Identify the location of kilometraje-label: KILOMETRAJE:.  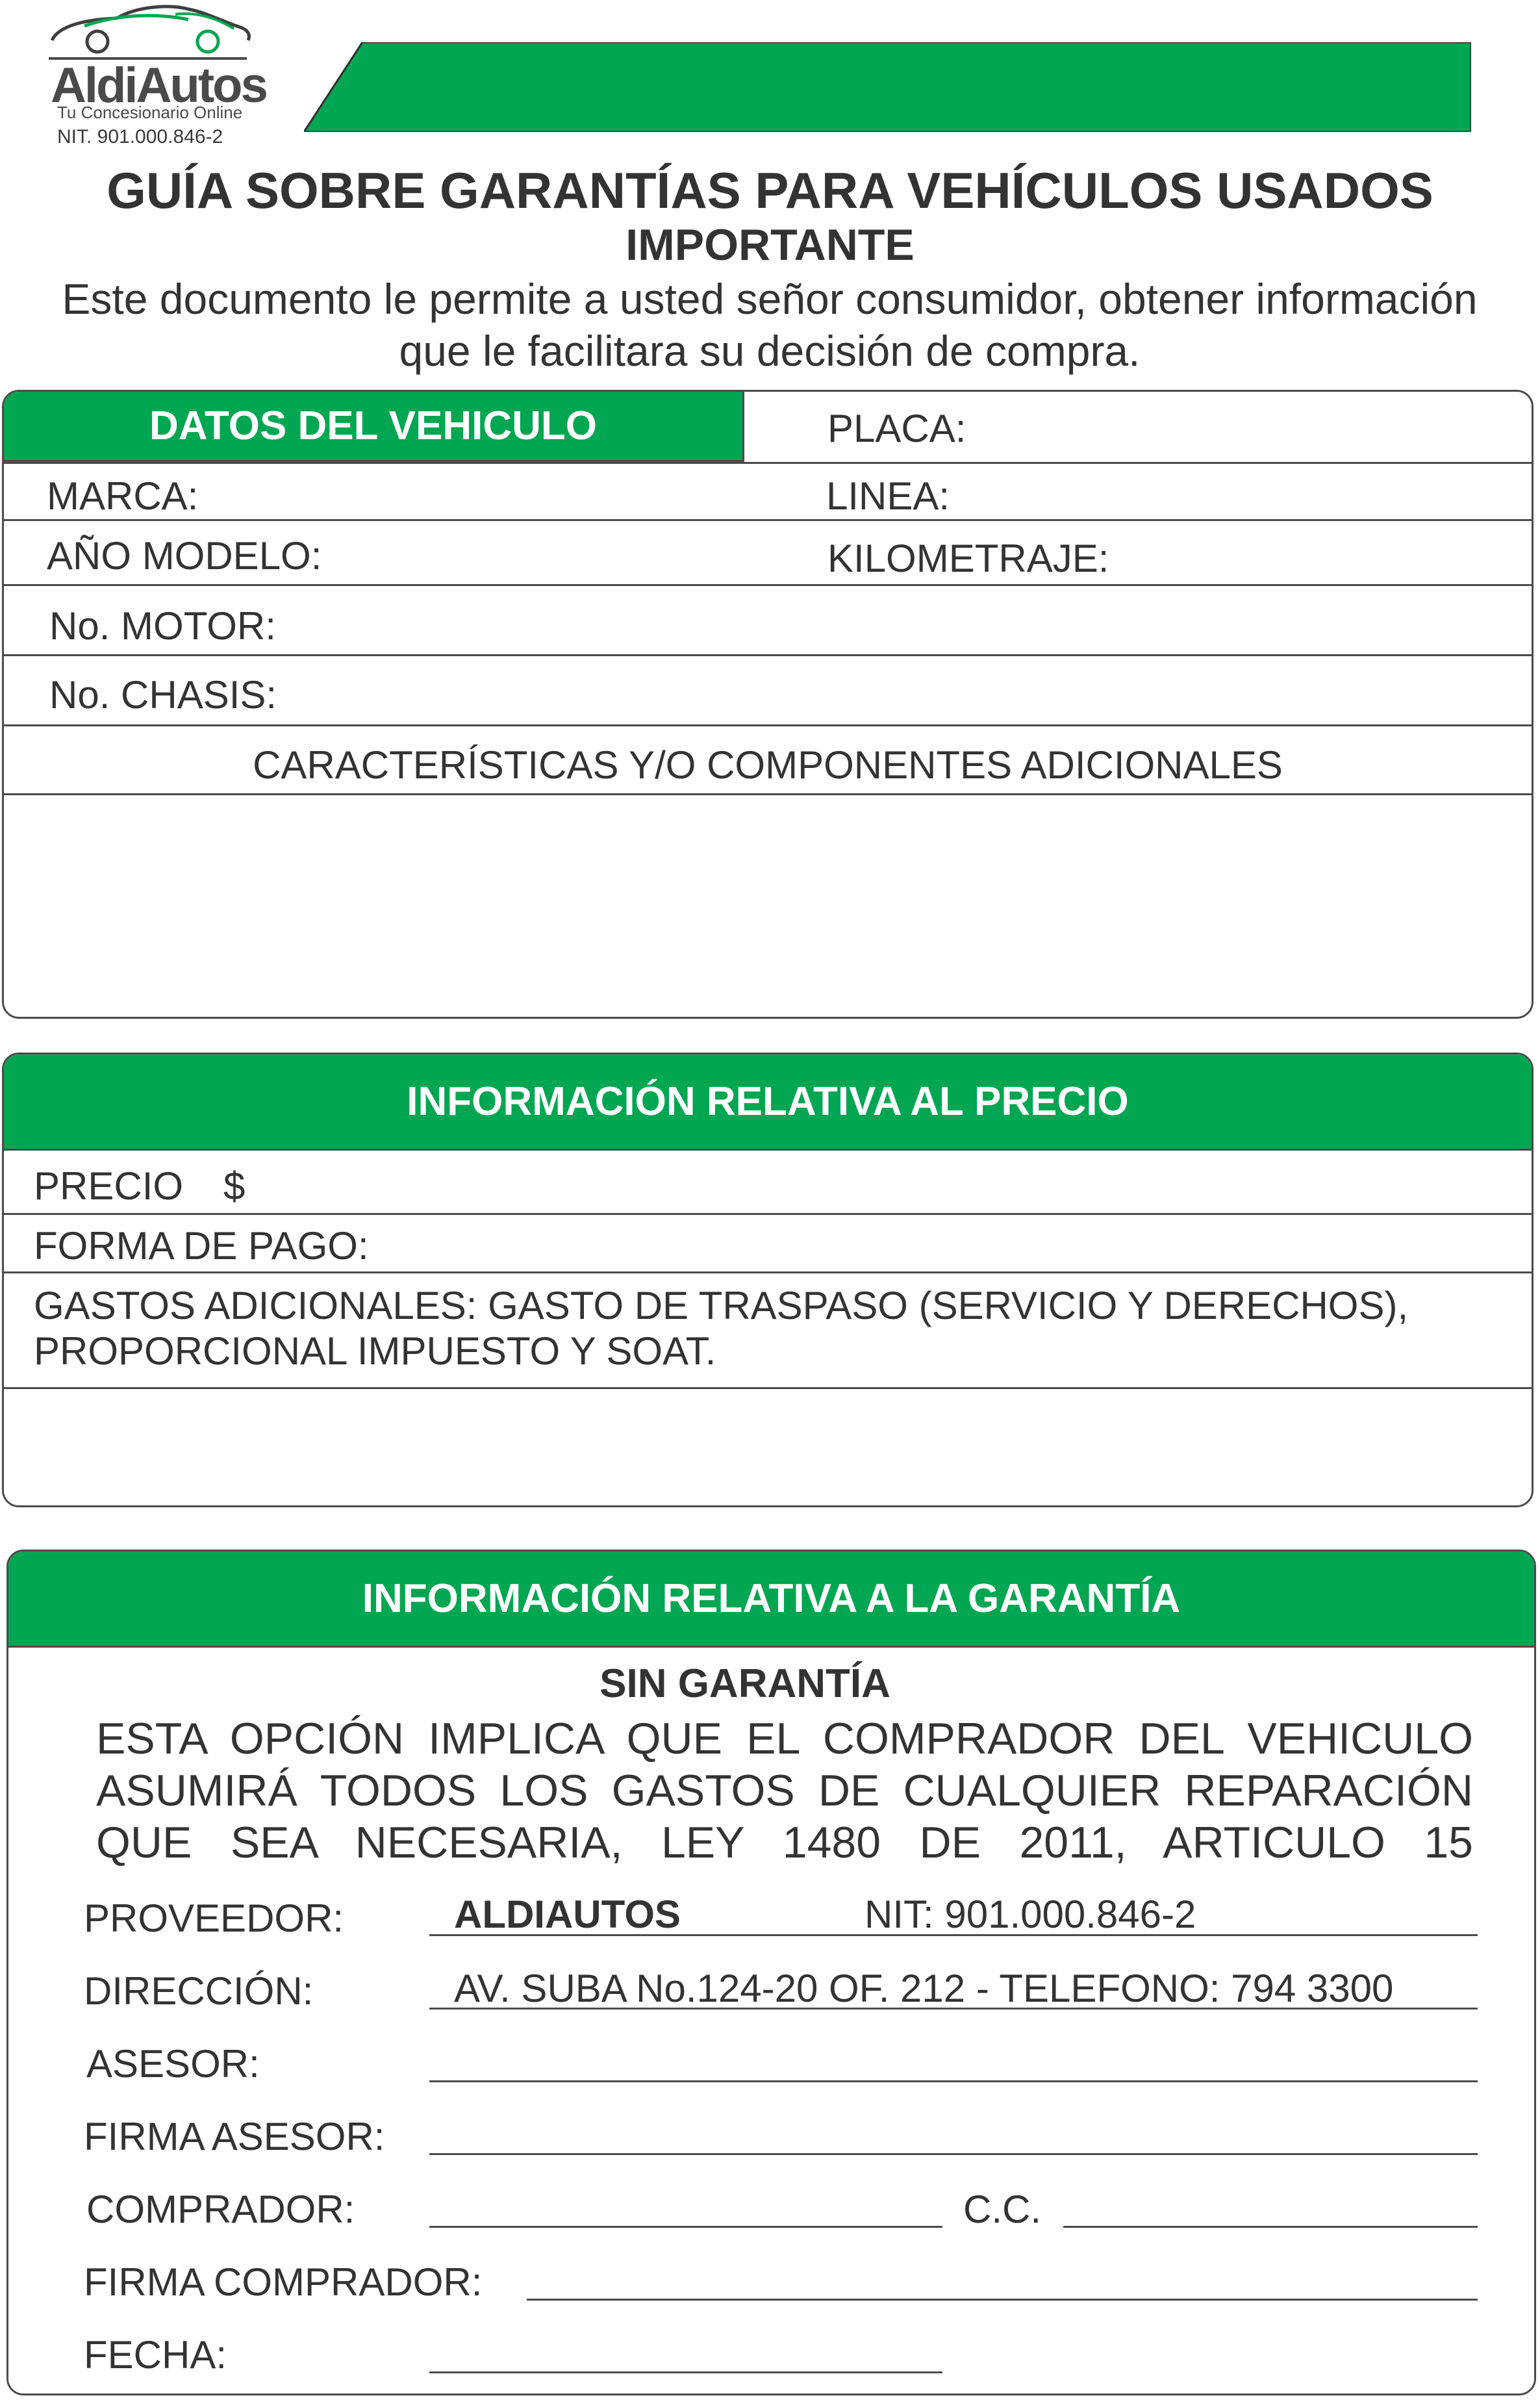
(968, 558).